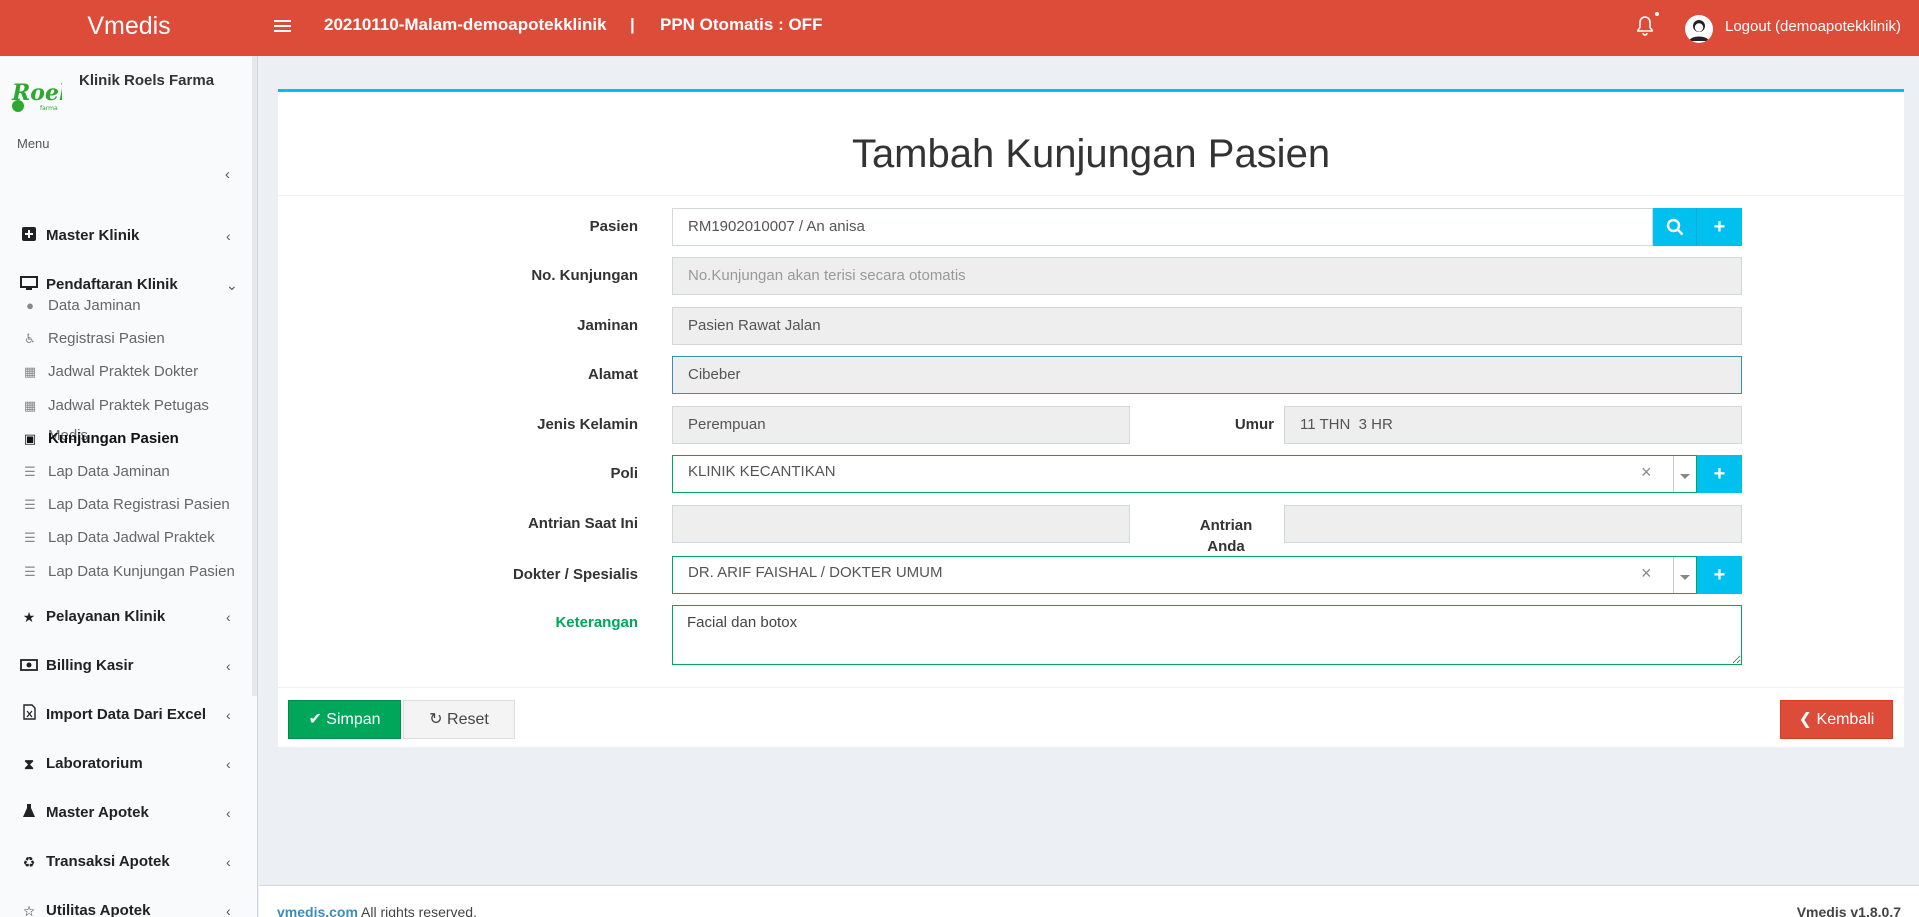  Describe the element at coordinates (109, 471) in the screenshot. I see `sidebar-subitem-label: Lap Data Jaminan` at that location.